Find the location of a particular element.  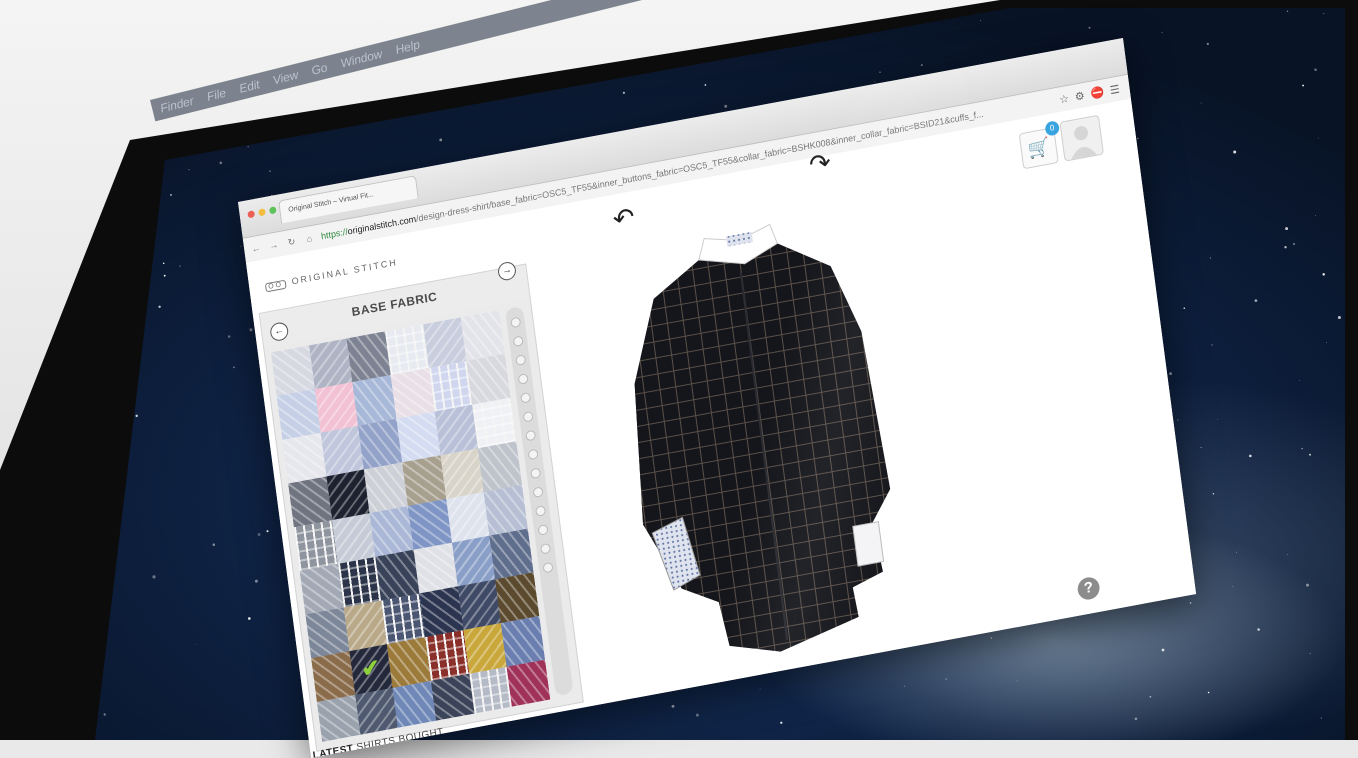

minimize-icon is located at coordinates (262, 212).